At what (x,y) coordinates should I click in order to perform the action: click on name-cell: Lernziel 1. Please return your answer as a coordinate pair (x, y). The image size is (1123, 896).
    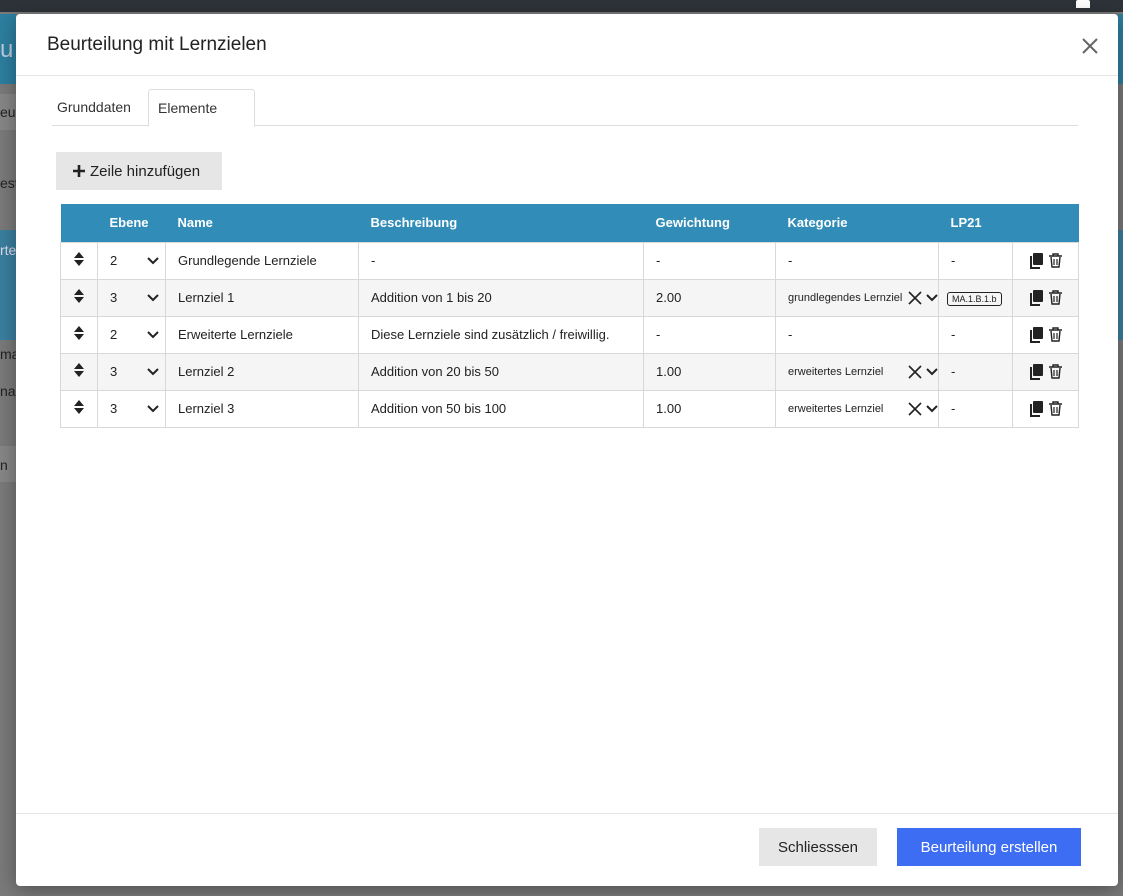
    Looking at the image, I should click on (262, 297).